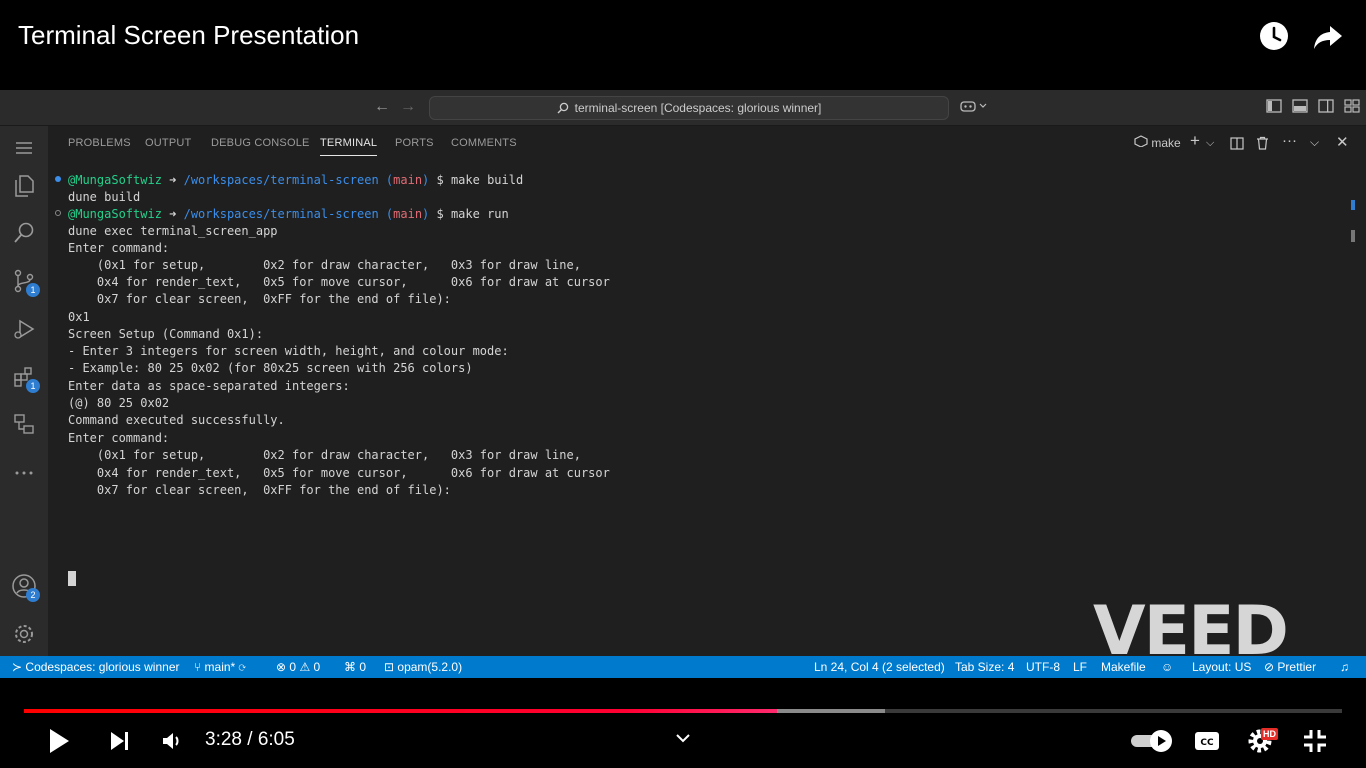  What do you see at coordinates (1080, 667) in the screenshot?
I see `end-of-line: LF` at bounding box center [1080, 667].